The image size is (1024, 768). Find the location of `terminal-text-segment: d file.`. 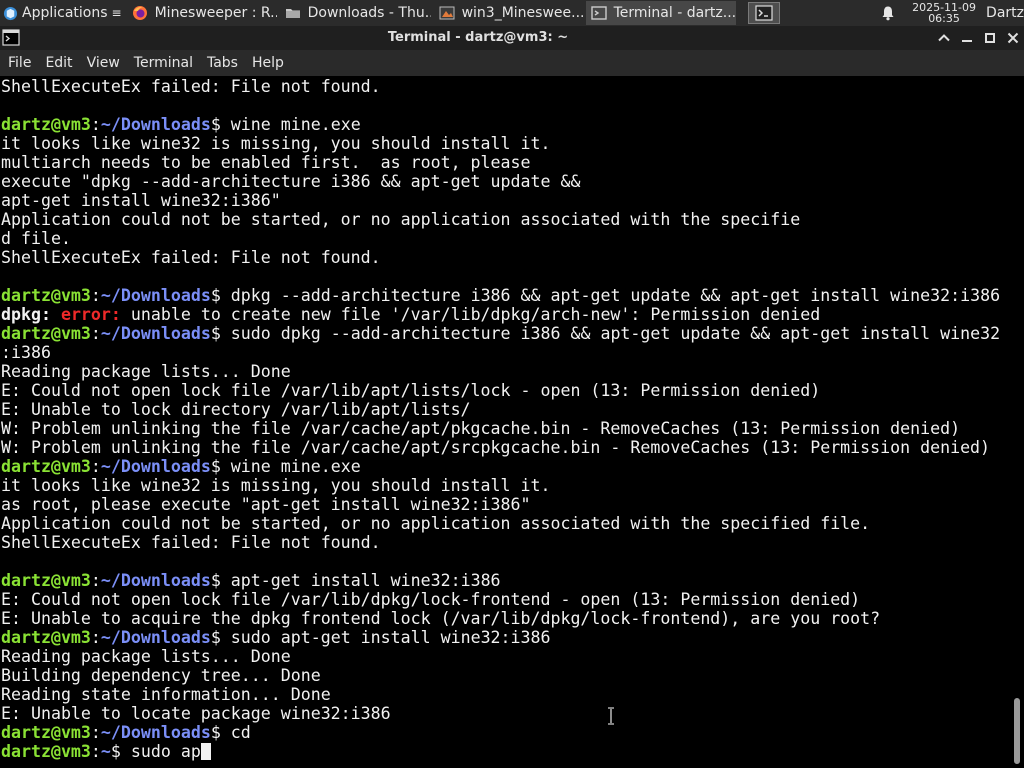

terminal-text-segment: d file. is located at coordinates (36, 238).